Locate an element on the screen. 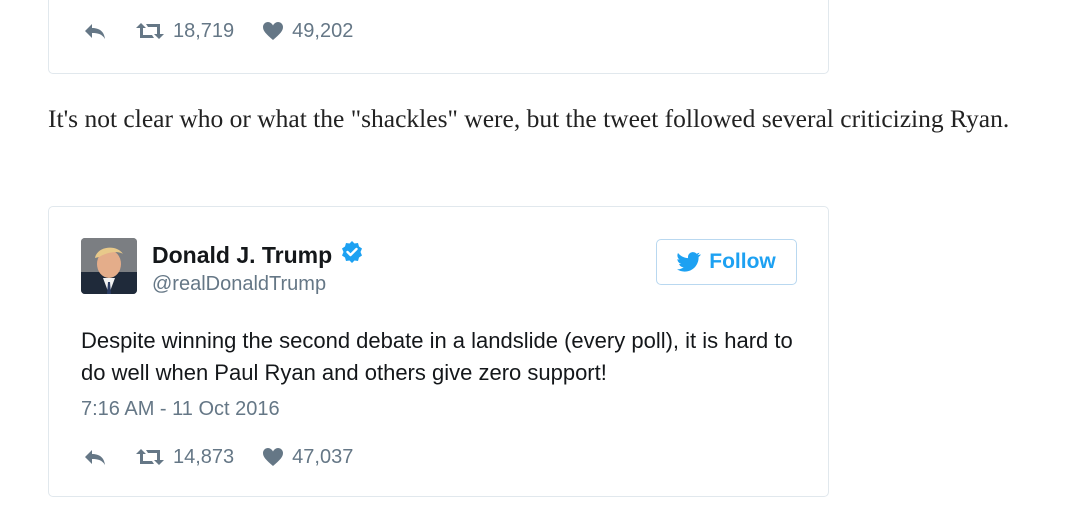 This screenshot has height=516, width=1078. author-name: Donald J. Trump is located at coordinates (258, 255).